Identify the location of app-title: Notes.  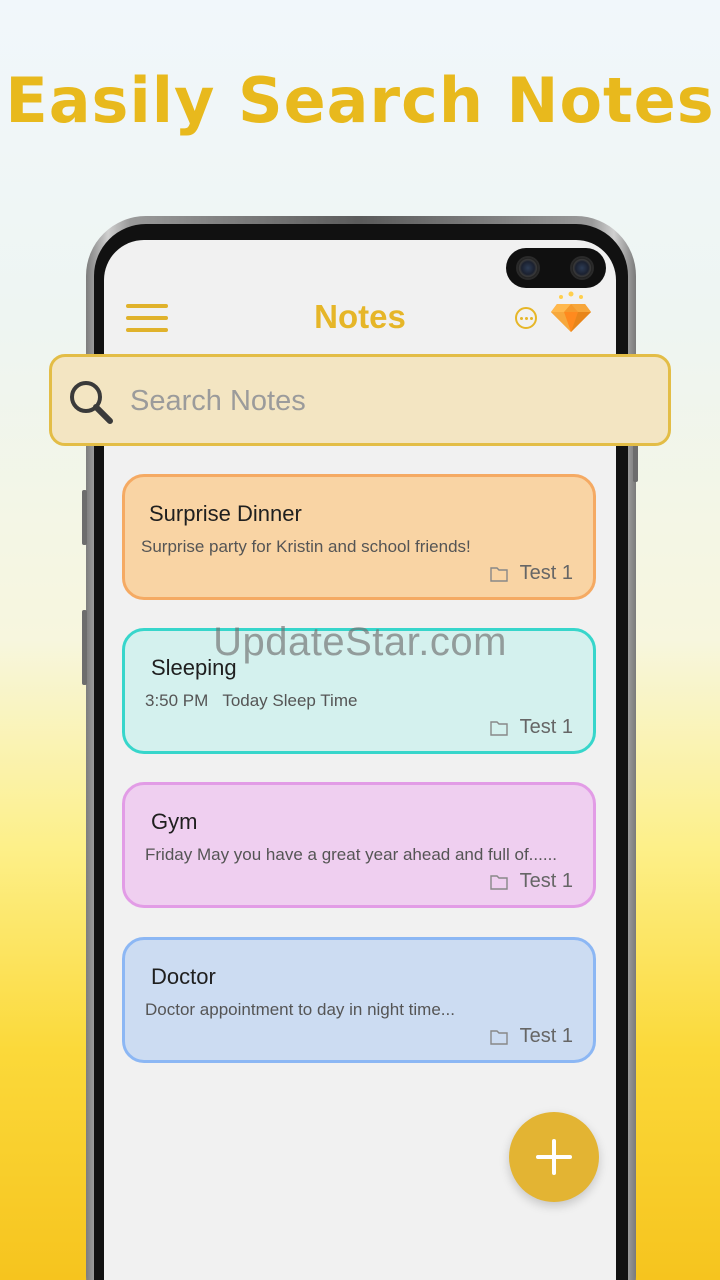
(360, 316).